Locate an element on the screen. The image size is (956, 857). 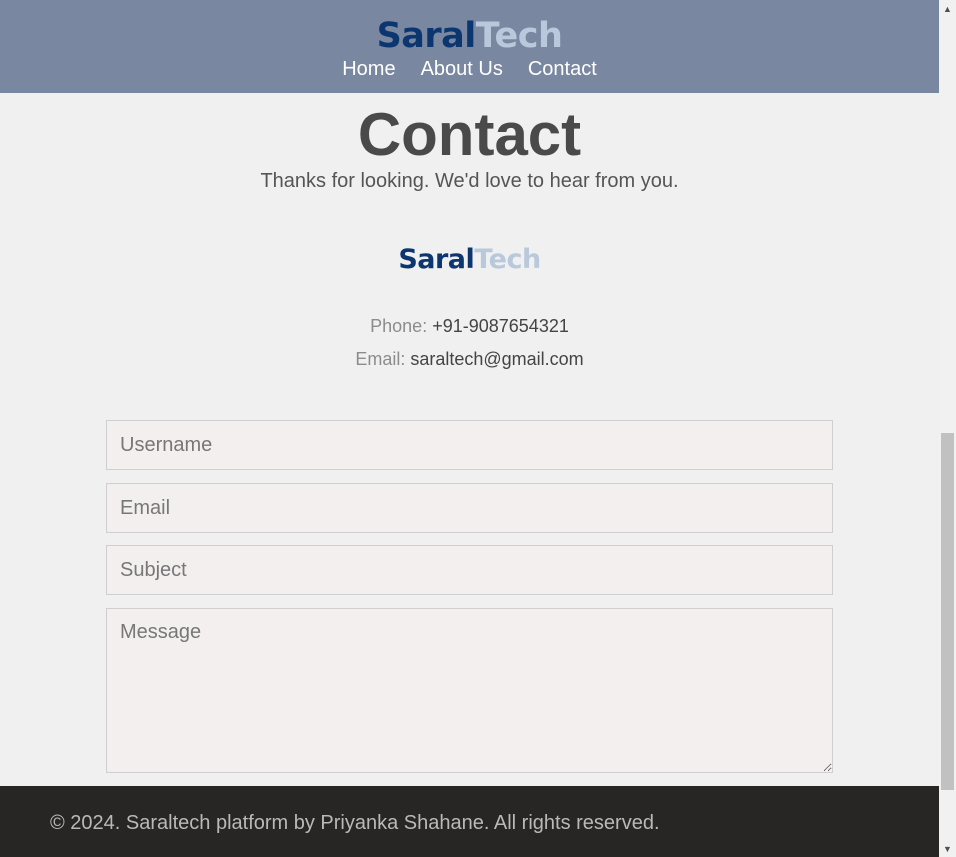
scrollbar-thumb is located at coordinates (947, 611).